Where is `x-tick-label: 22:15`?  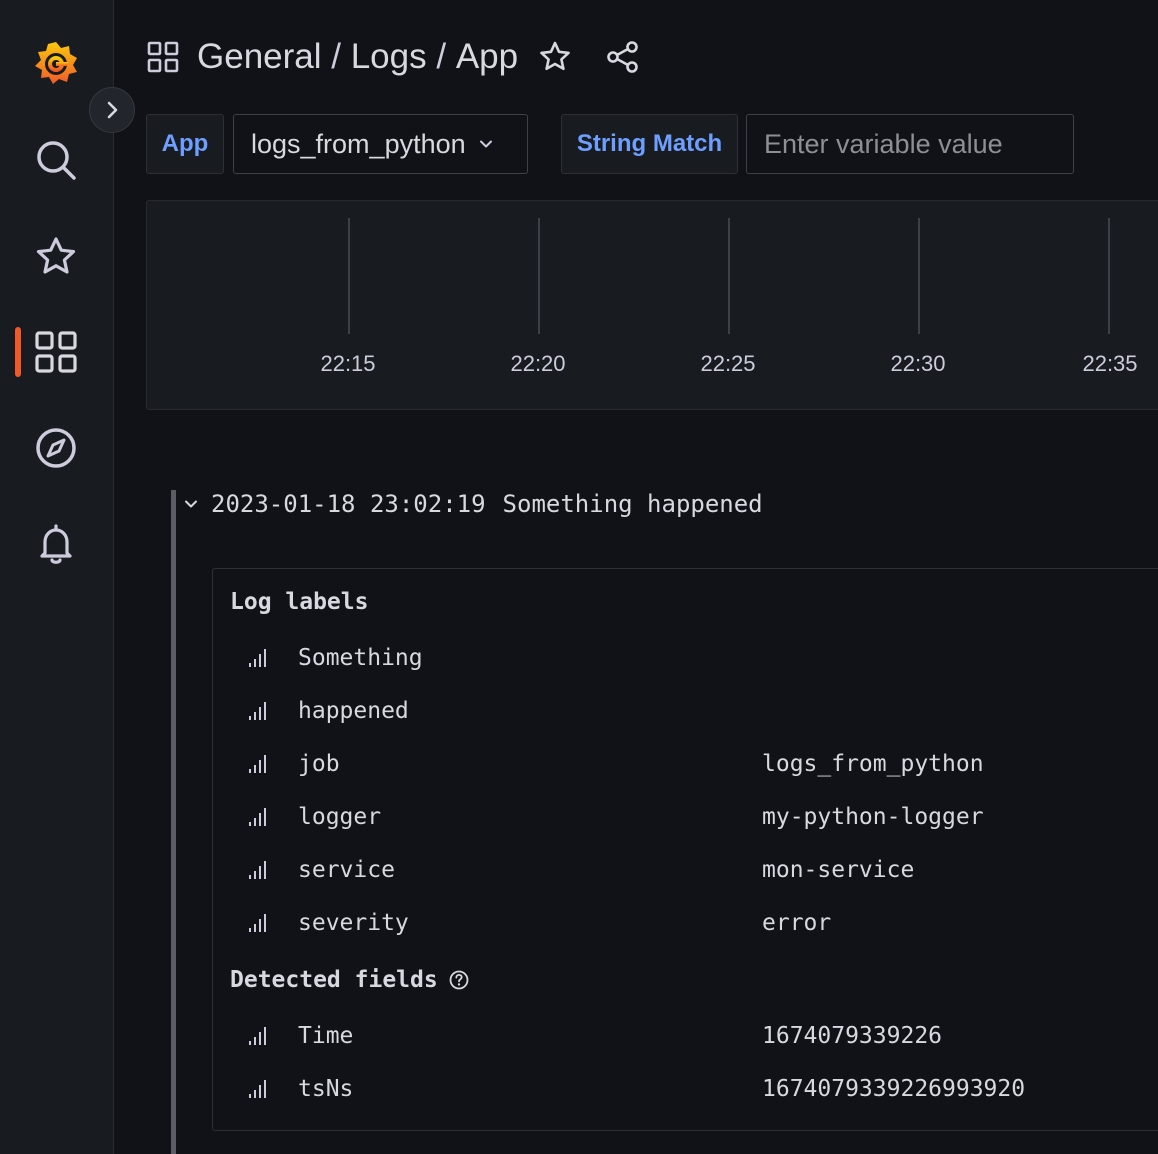 x-tick-label: 22:15 is located at coordinates (348, 363).